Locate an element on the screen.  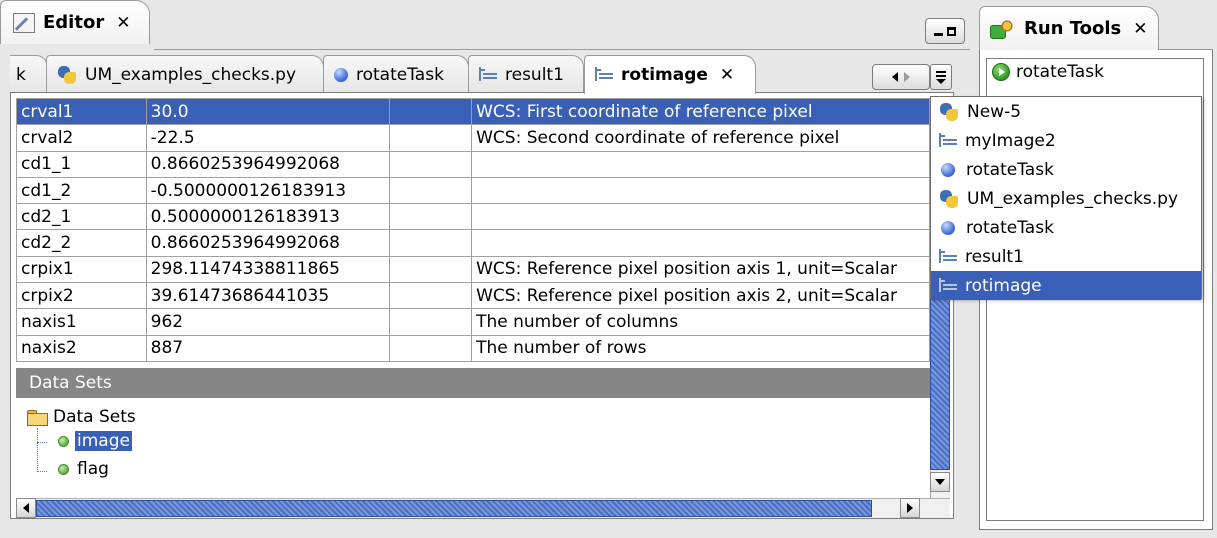
run-tools-view-tab: Run Tools ✕ is located at coordinates (1069, 28).